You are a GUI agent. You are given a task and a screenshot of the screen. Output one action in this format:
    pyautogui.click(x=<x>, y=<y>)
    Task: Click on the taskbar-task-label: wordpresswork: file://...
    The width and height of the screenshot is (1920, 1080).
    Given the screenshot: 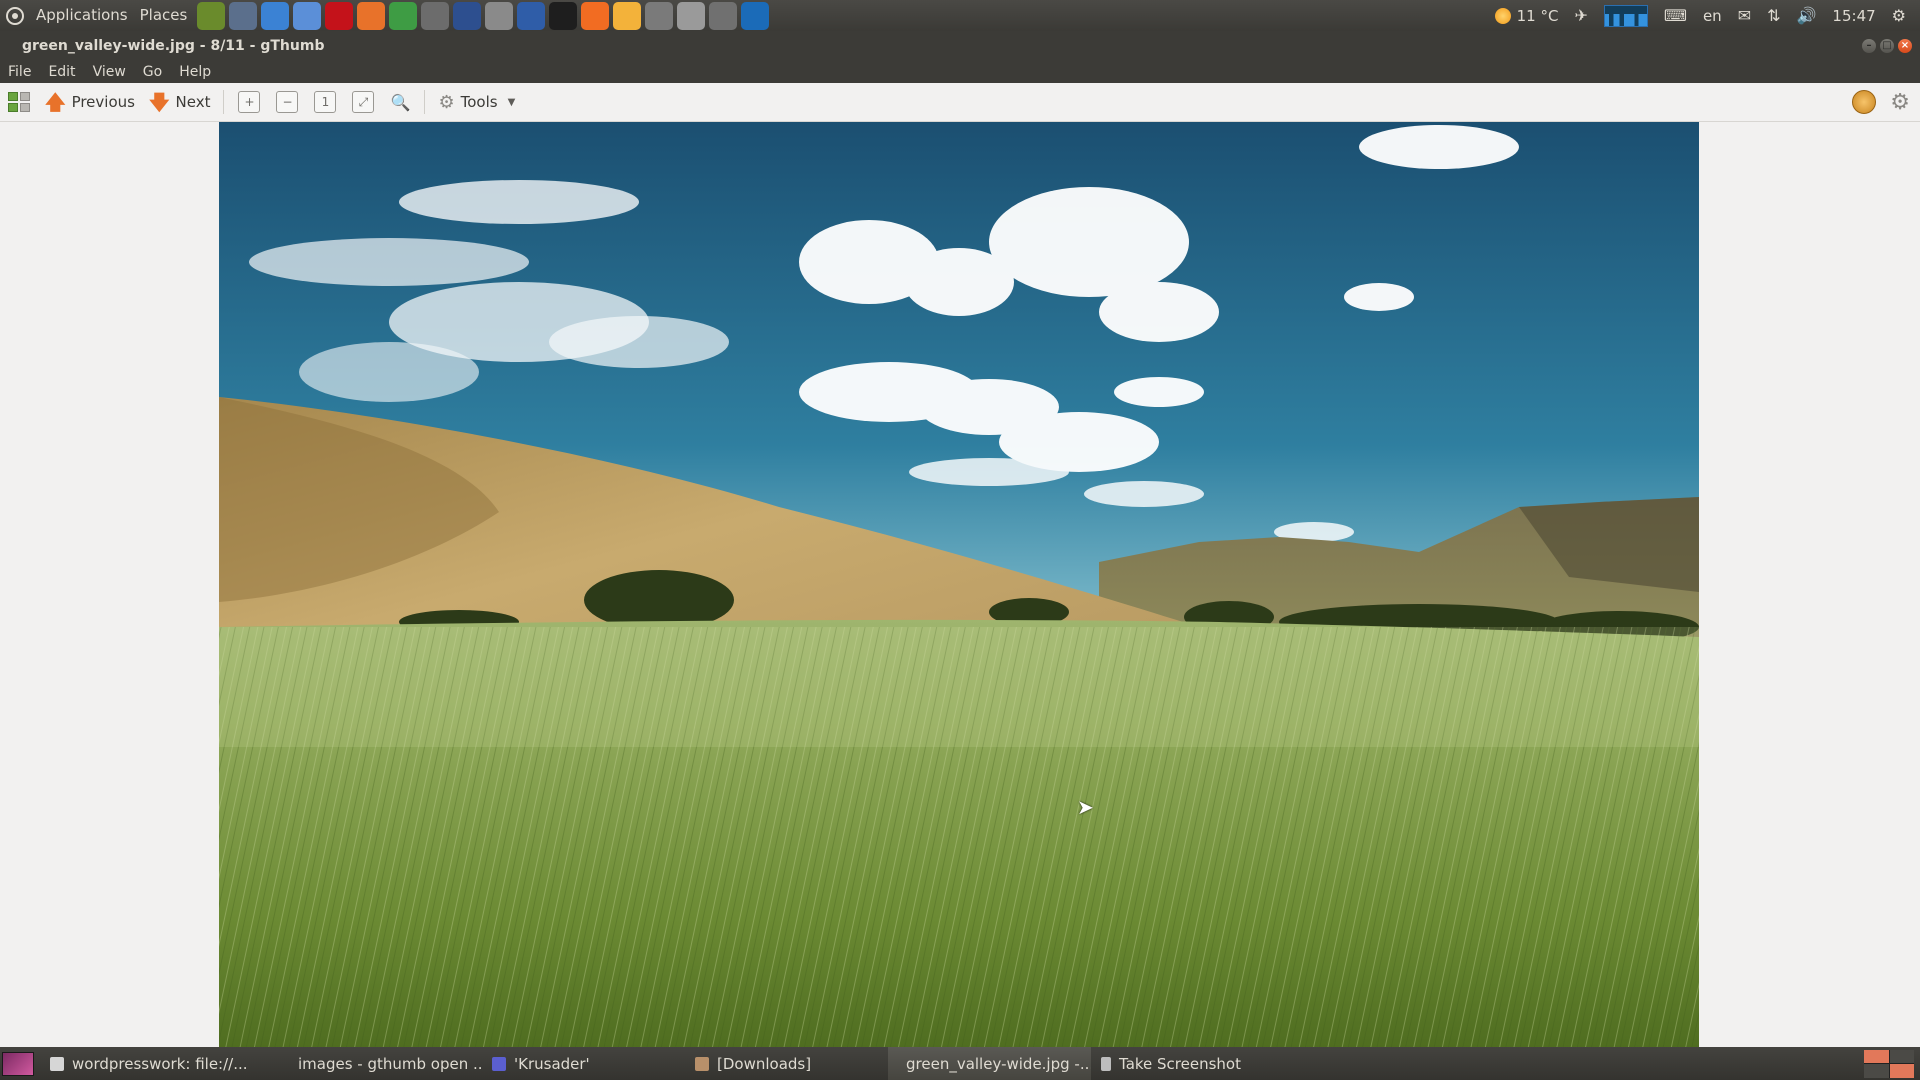 What is the action you would take?
    pyautogui.click(x=160, y=1063)
    